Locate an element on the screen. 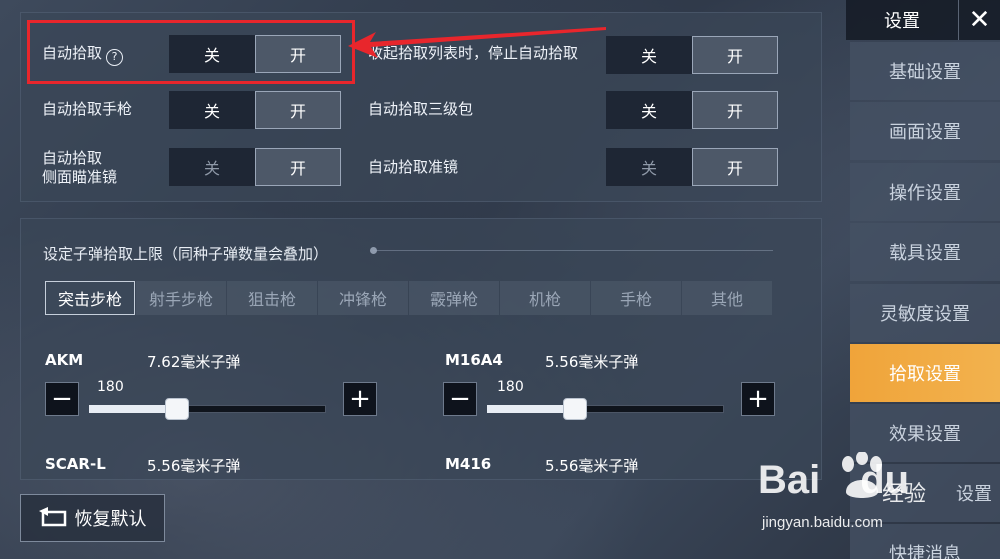  sidebar-item-basic: 基础设置 is located at coordinates (925, 71).